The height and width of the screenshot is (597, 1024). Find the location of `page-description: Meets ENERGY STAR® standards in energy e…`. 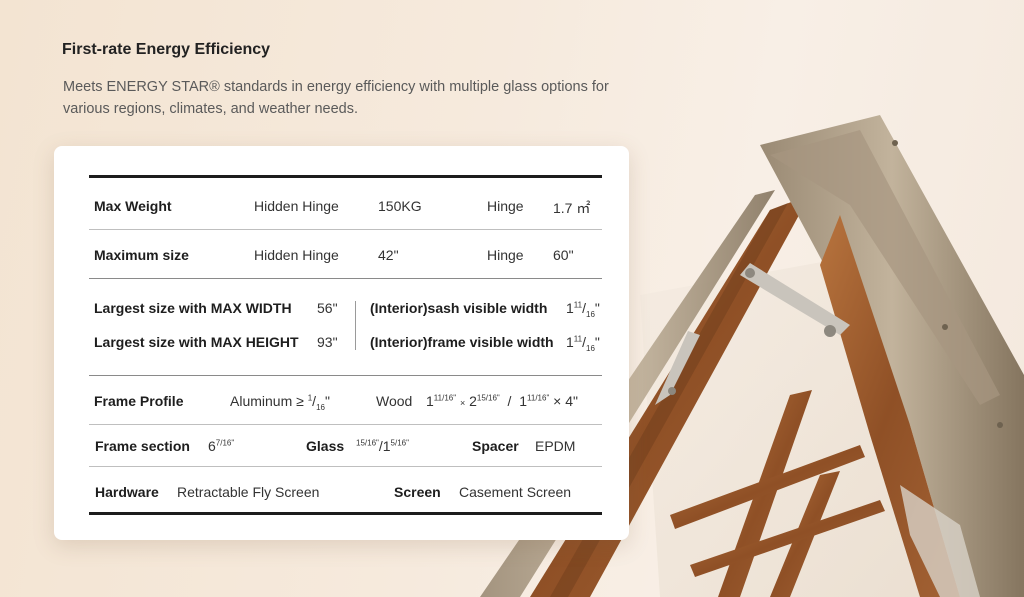

page-description: Meets ENERGY STAR® standards in energy e… is located at coordinates (336, 98).